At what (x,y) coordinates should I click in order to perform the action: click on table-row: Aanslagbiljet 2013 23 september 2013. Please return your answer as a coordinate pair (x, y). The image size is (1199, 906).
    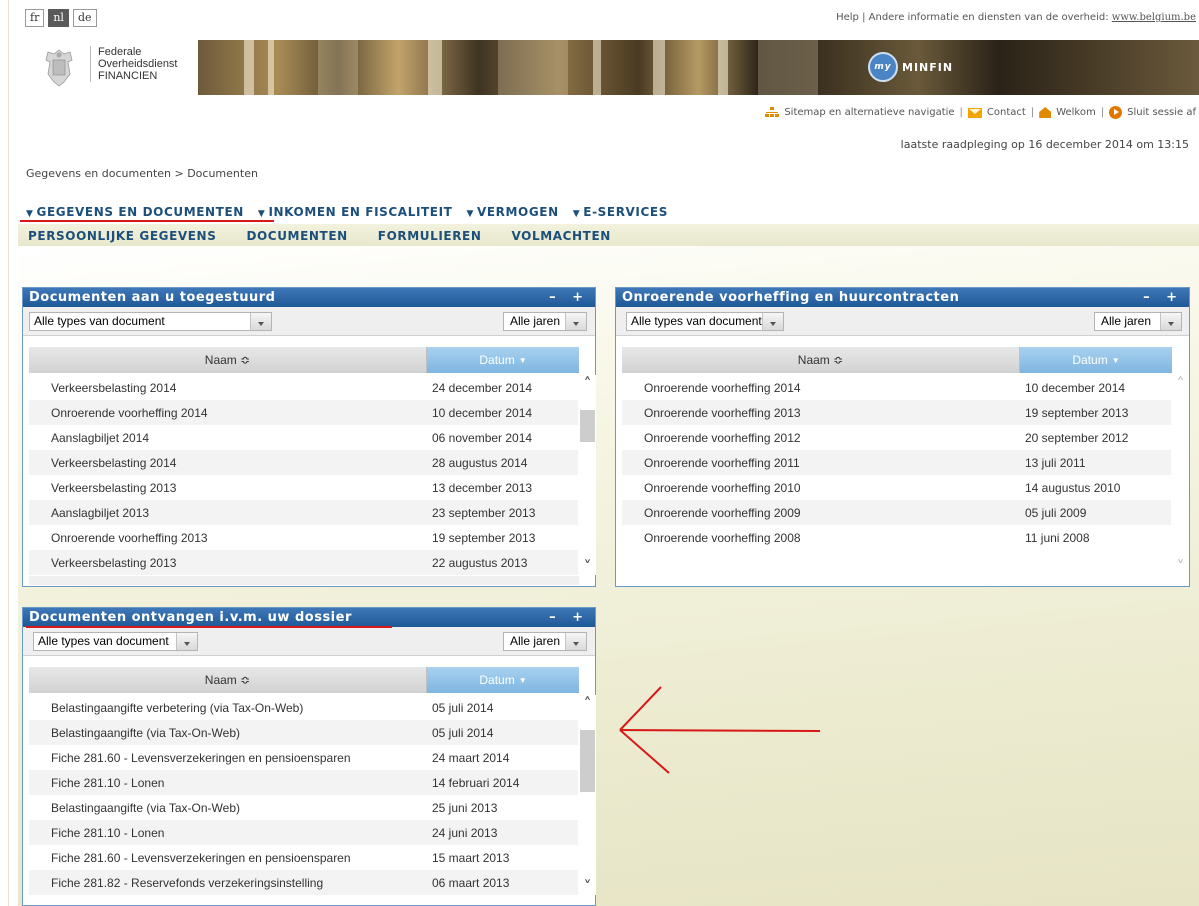
    Looking at the image, I should click on (303, 512).